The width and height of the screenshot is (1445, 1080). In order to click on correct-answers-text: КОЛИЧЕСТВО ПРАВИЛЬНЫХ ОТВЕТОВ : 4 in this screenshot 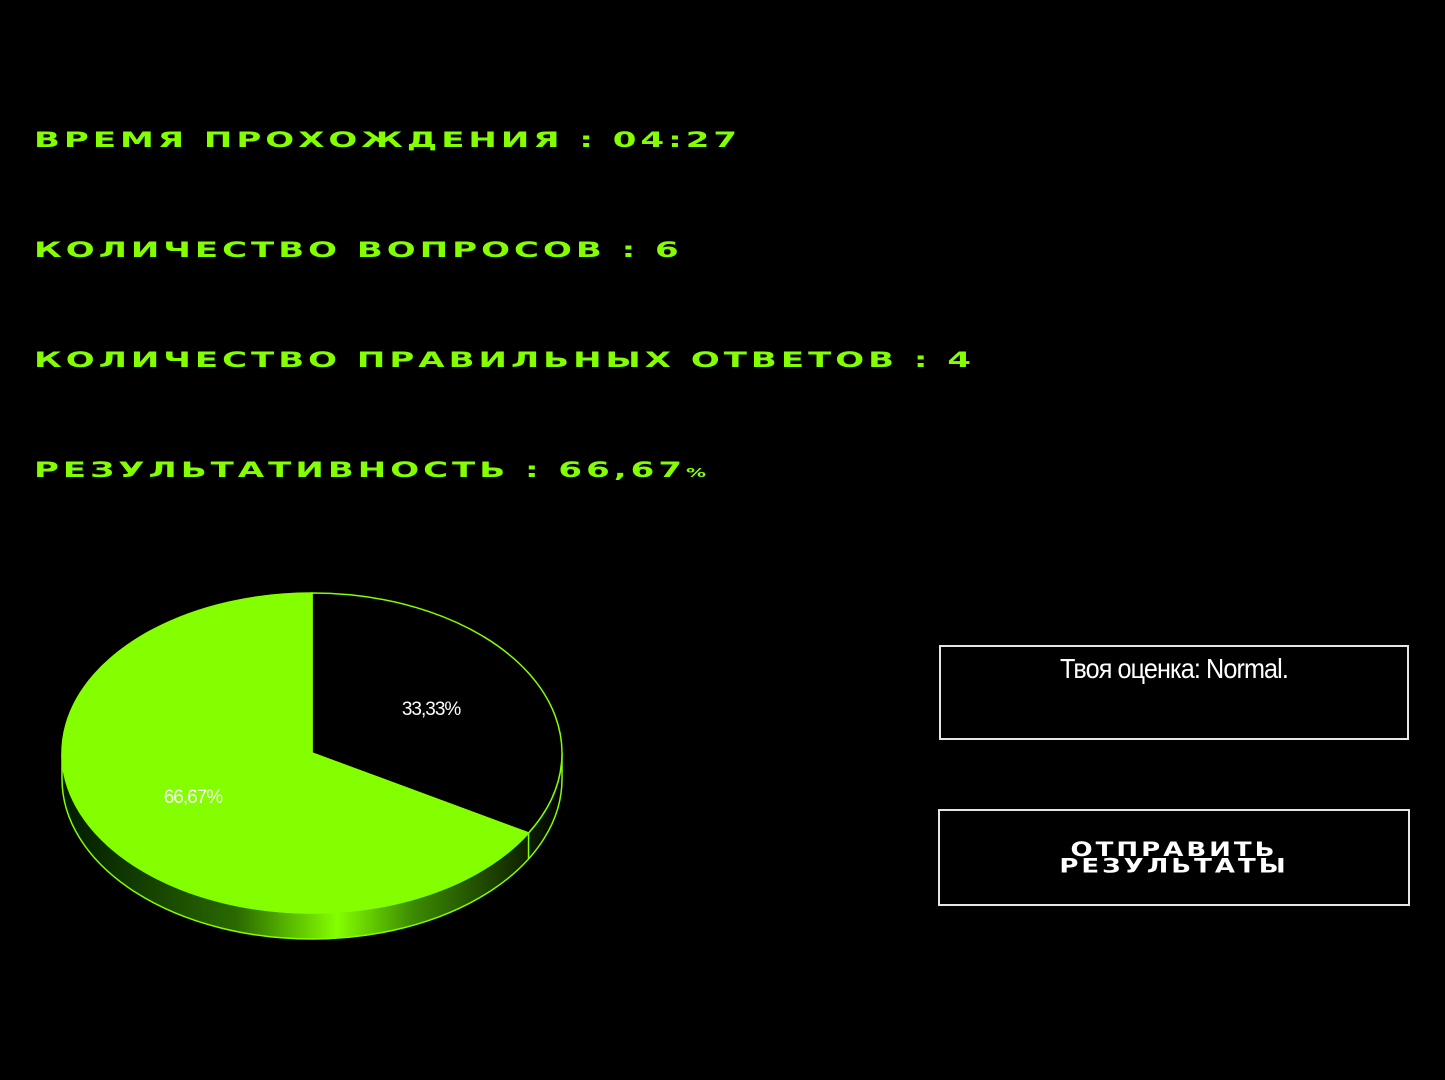, I will do `click(505, 360)`.